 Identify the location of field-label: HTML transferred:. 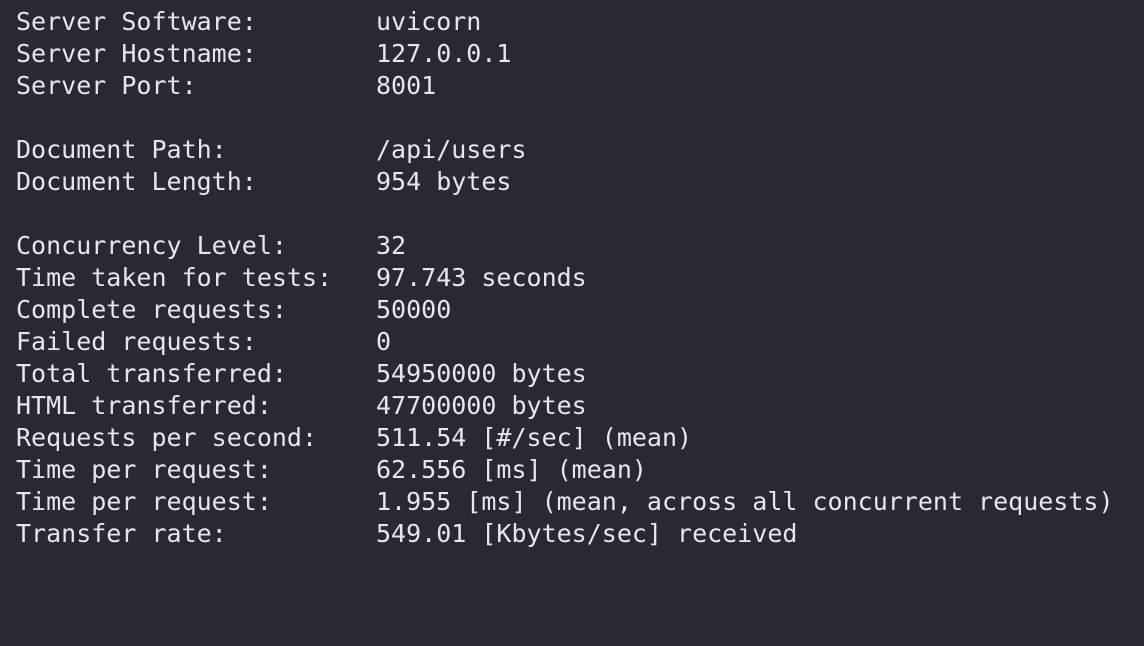
(144, 405).